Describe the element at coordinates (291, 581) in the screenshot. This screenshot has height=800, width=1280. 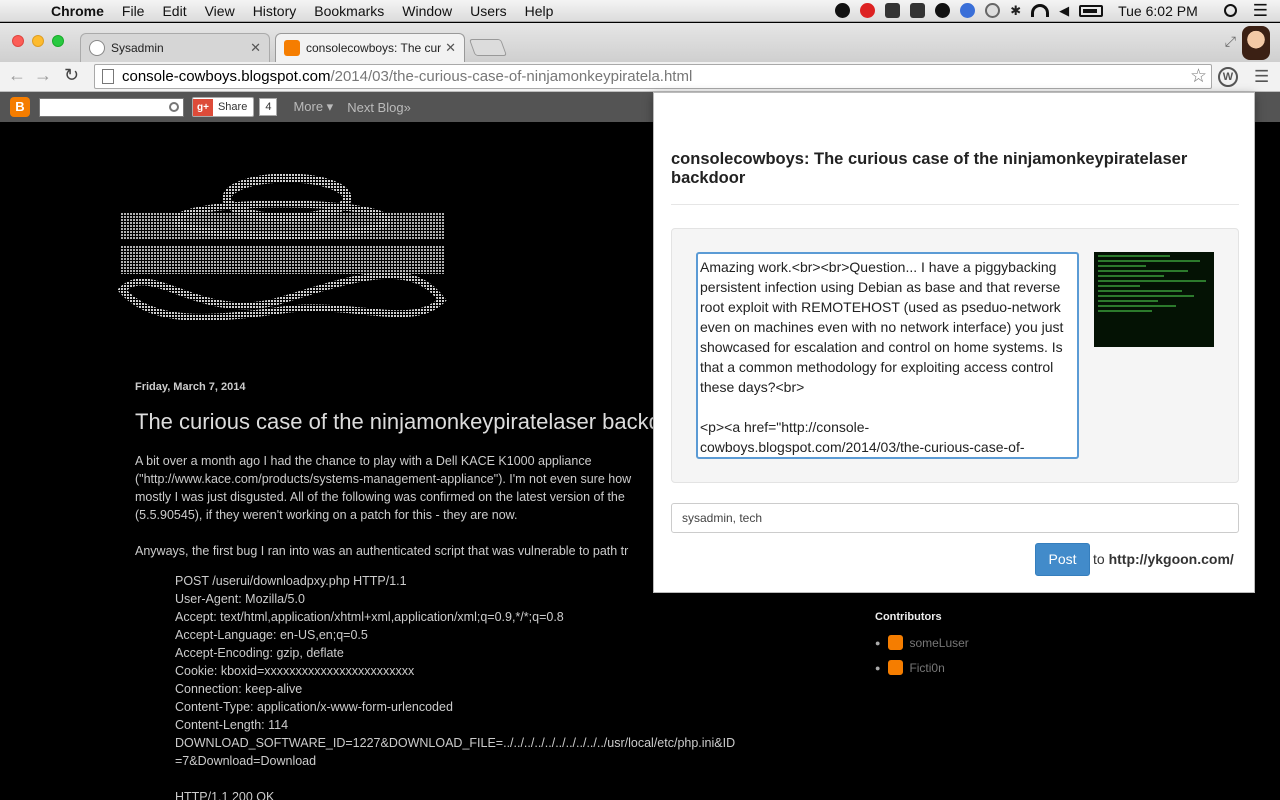
I see `code-line: POST /userui/downloadpxy.php HTTP/1.1` at that location.